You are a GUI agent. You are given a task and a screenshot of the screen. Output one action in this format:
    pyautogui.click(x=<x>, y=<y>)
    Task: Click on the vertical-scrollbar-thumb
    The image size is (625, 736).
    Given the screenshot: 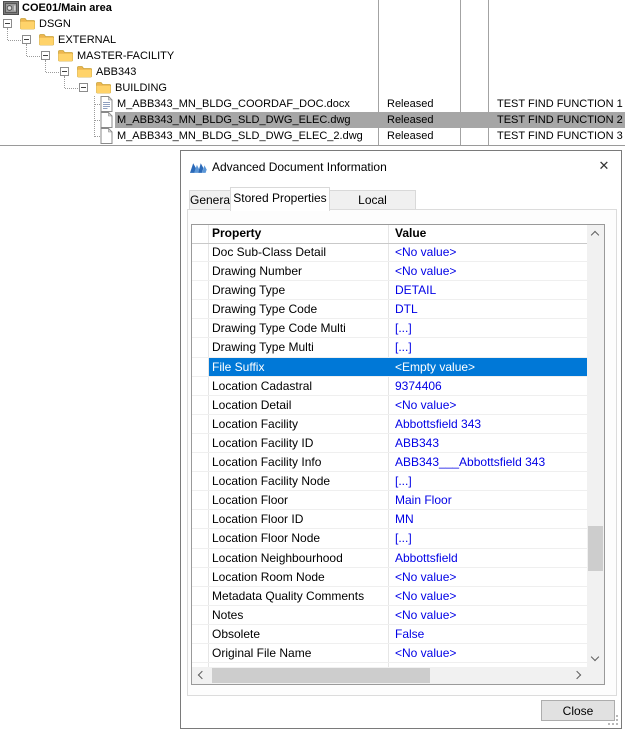 What is the action you would take?
    pyautogui.click(x=595, y=548)
    